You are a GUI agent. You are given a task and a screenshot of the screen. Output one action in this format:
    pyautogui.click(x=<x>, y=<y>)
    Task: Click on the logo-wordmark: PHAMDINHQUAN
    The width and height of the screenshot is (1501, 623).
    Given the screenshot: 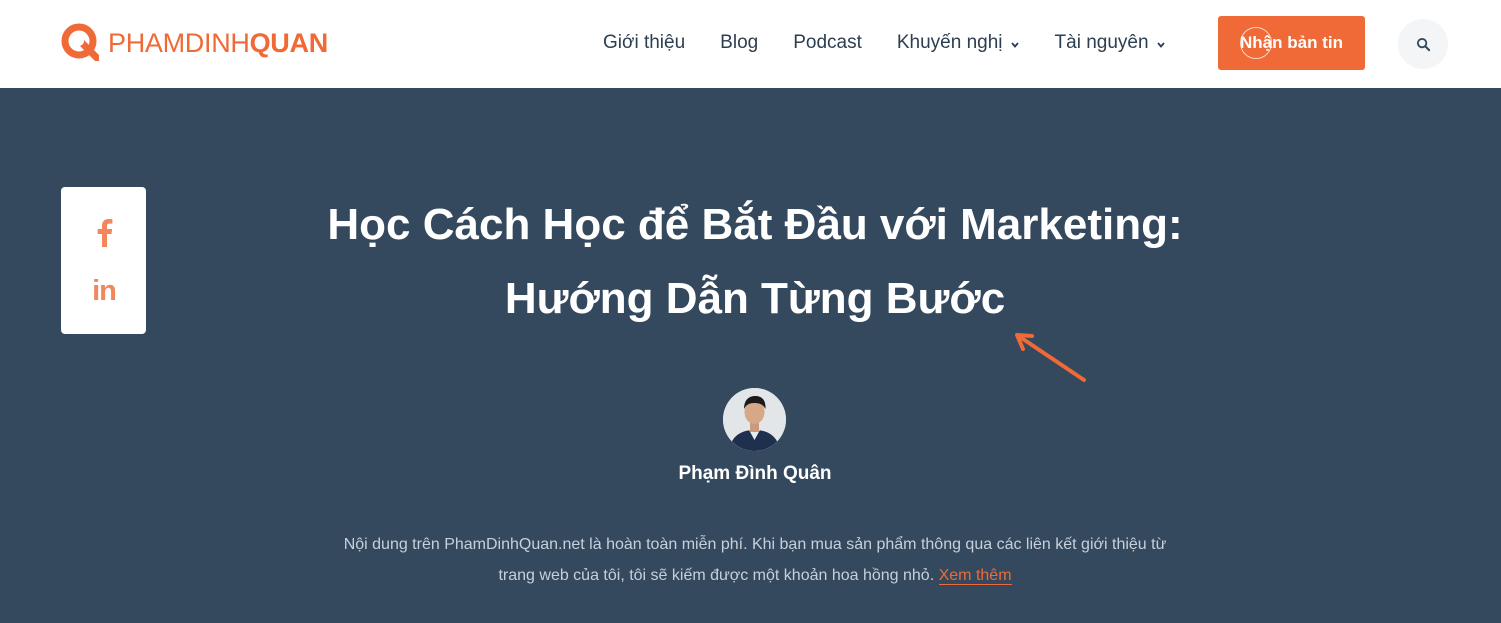 What is the action you would take?
    pyautogui.click(x=218, y=43)
    